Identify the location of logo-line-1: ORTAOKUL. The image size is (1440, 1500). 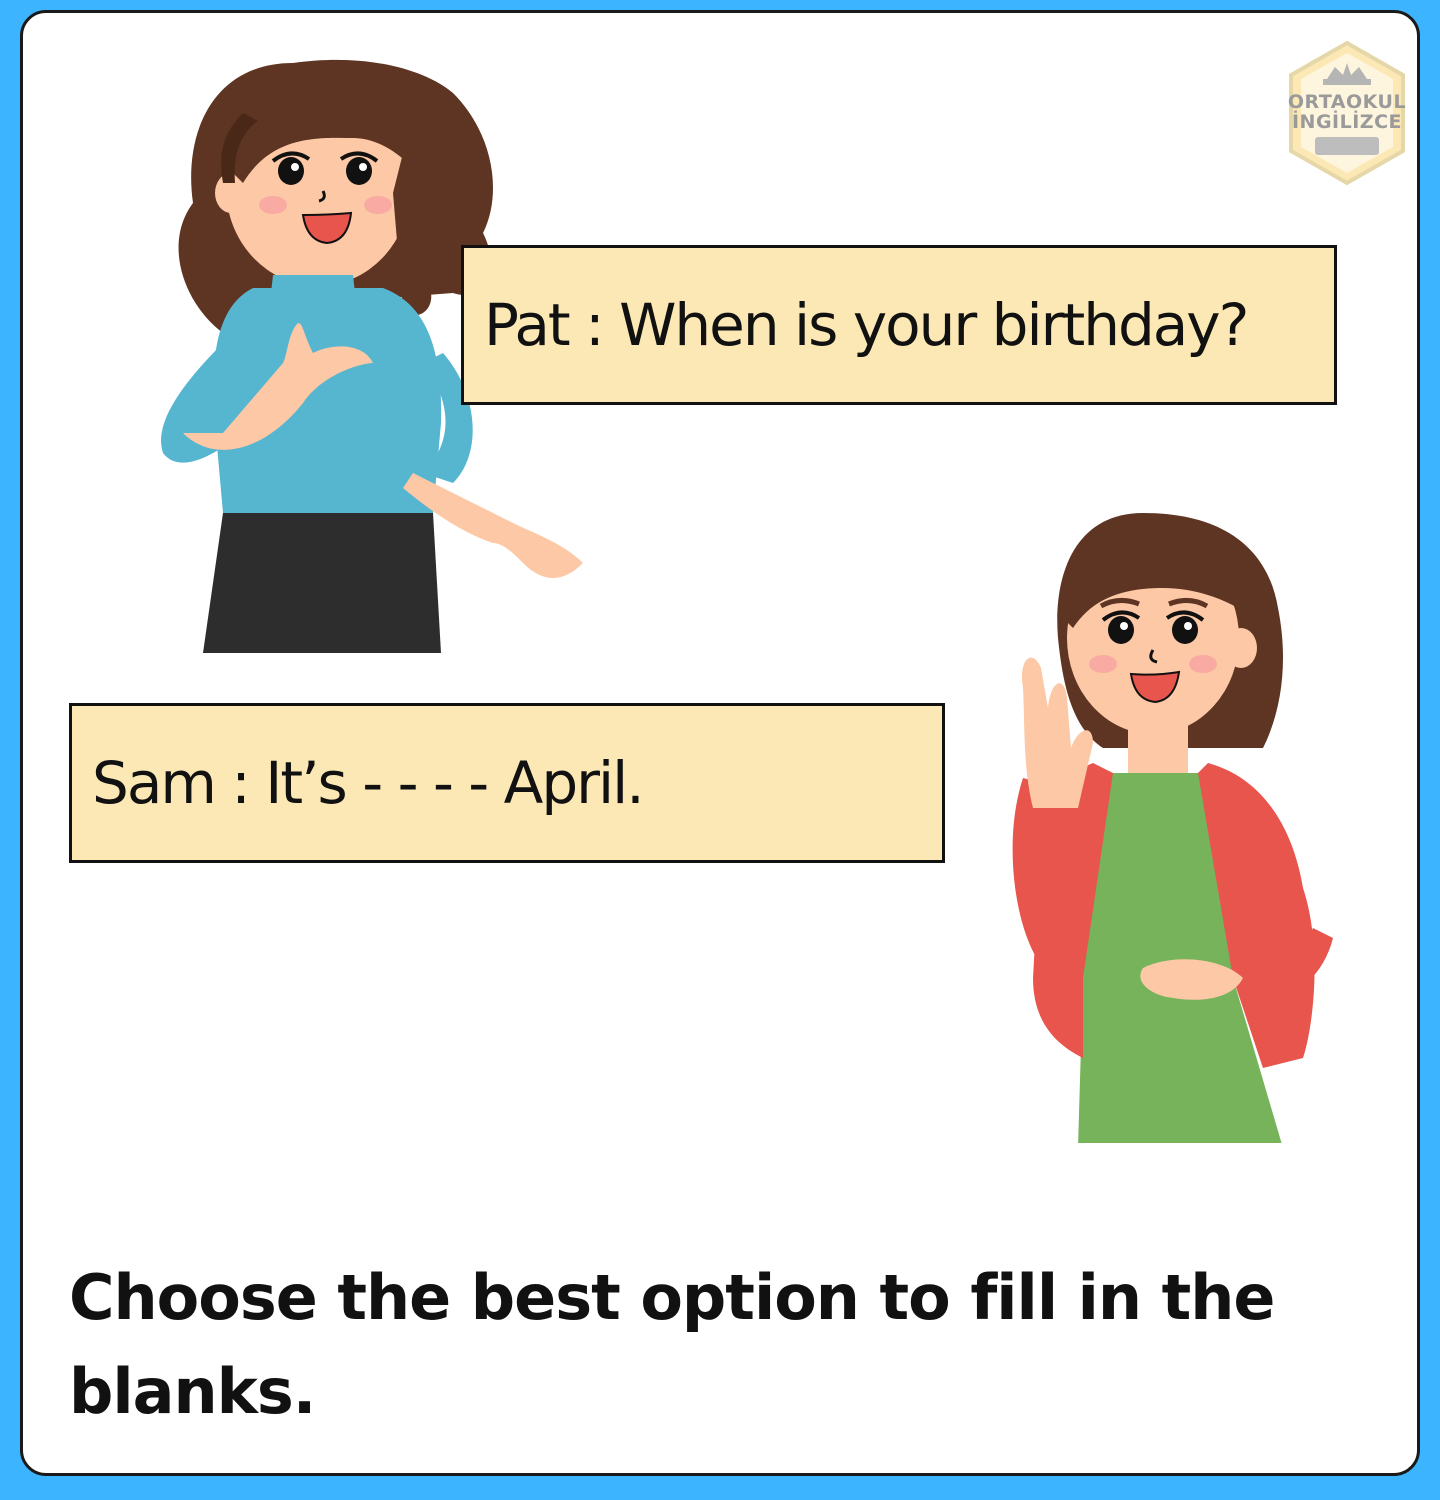
(1347, 102).